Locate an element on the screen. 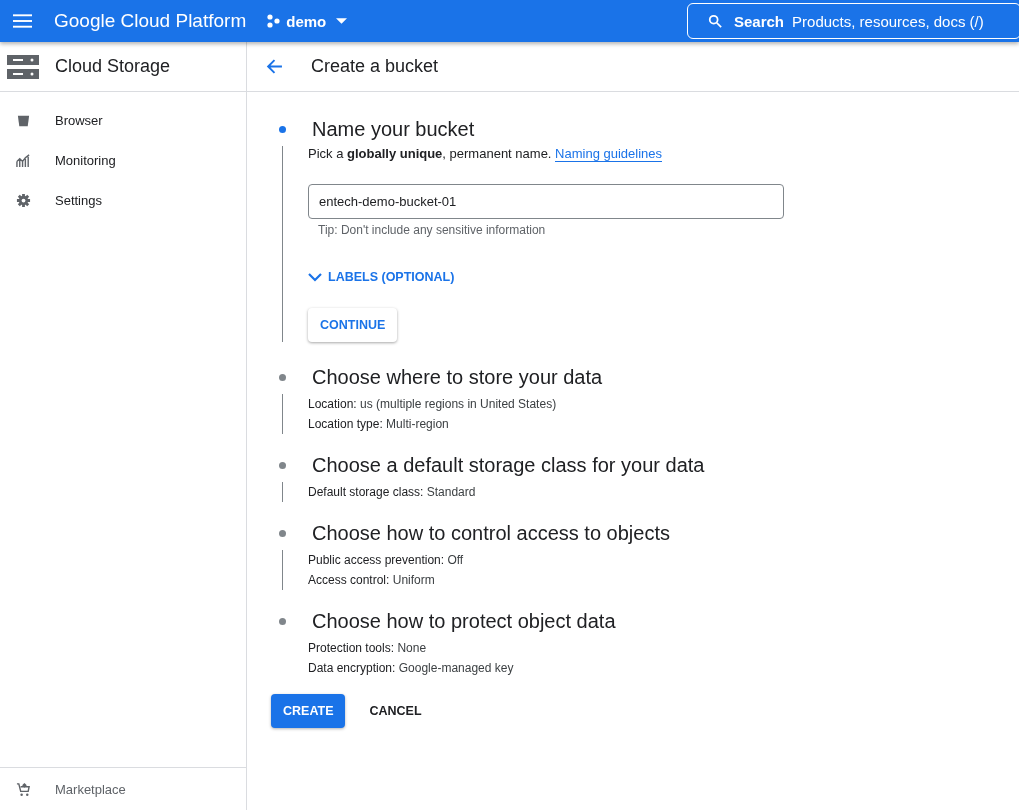  labels-toggle: LABELS (OPTIONAL) is located at coordinates (381, 277).